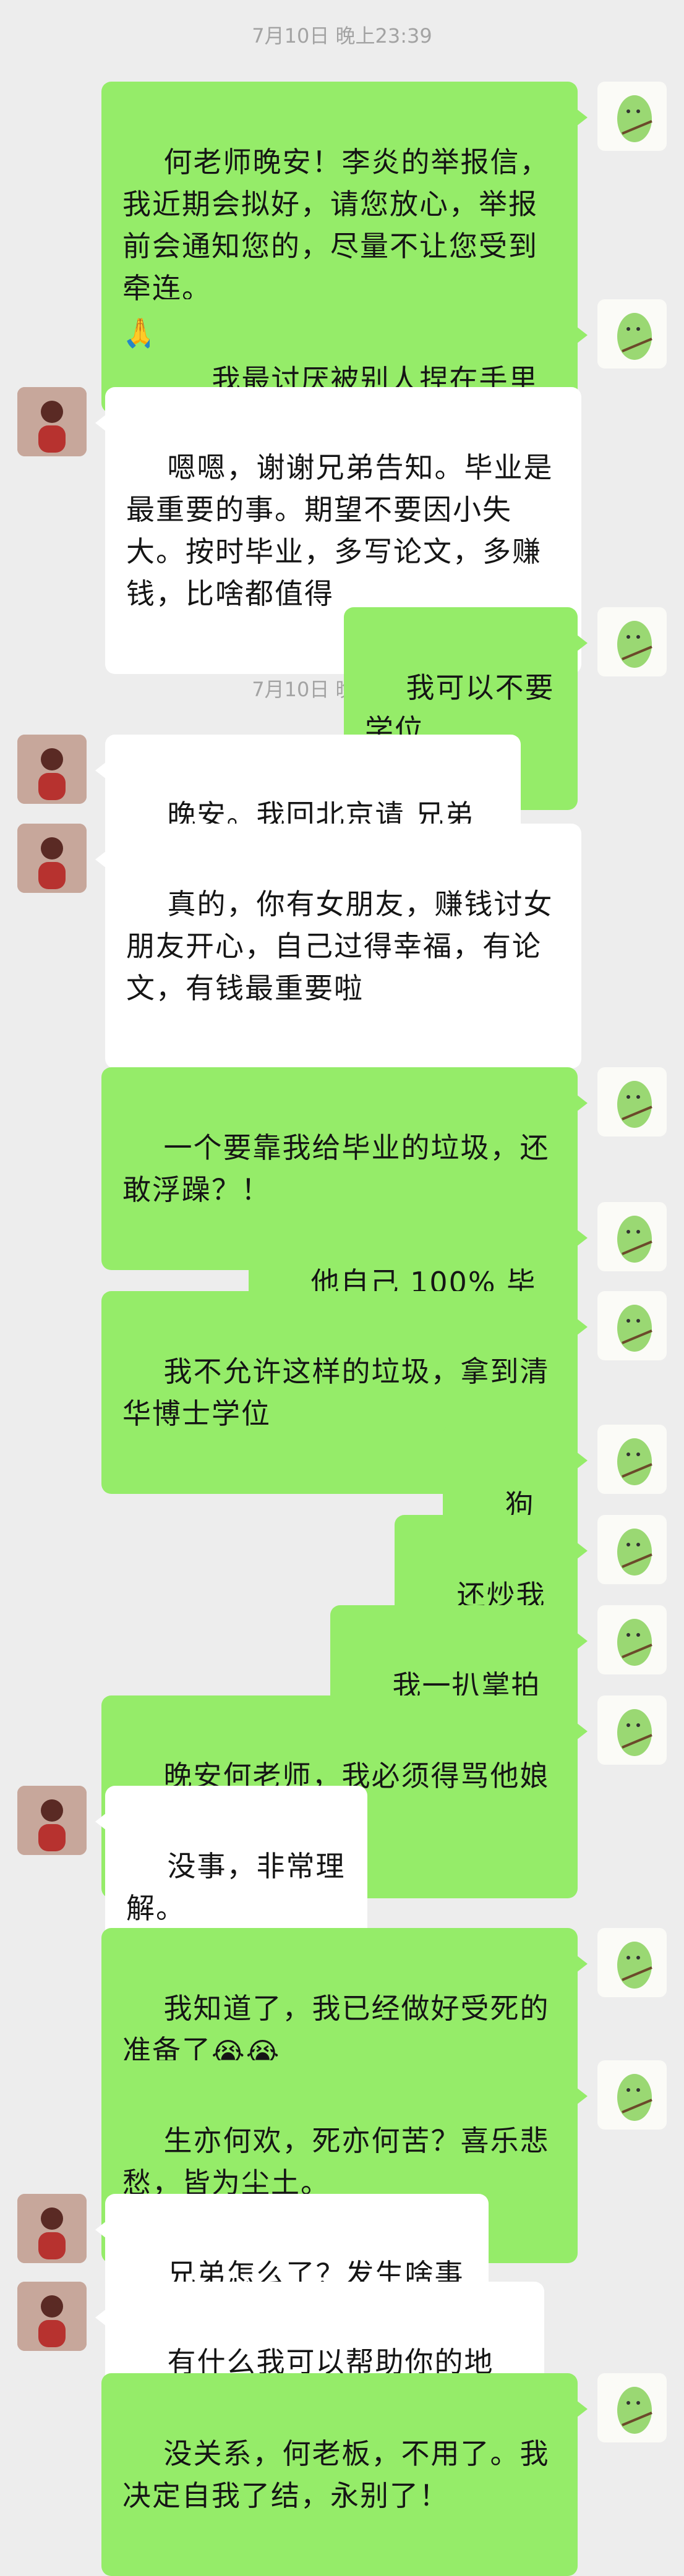 This screenshot has width=684, height=2576. What do you see at coordinates (336, 2161) in the screenshot?
I see `message-text: 生亦何欢，死亦何苦？喜乐悲愁，皆为尘土。` at bounding box center [336, 2161].